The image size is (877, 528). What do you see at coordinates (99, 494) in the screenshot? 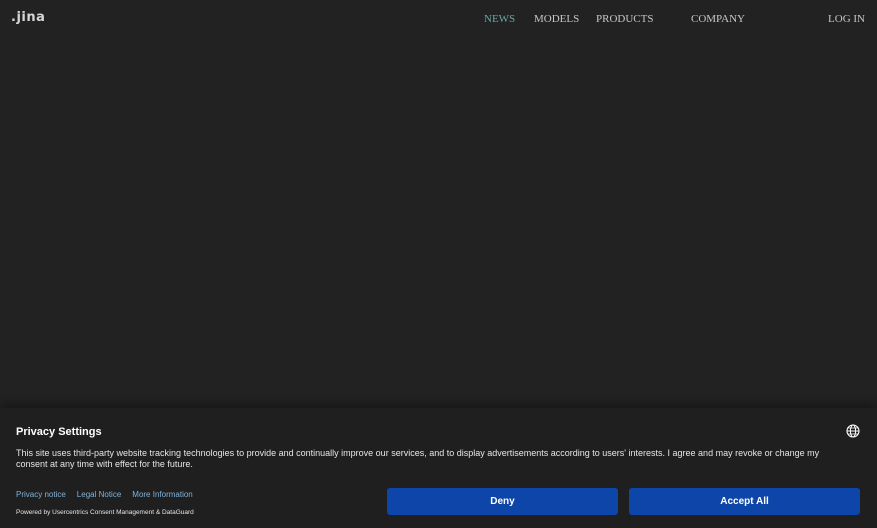
I see `legal-notice-link: Legal Notice` at bounding box center [99, 494].